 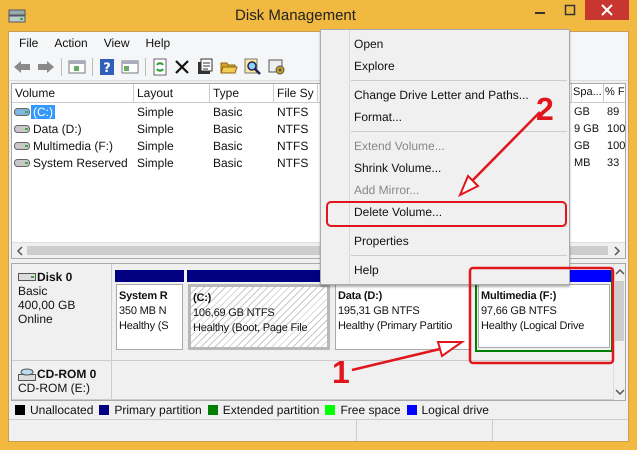 I want to click on partition-name: Data (D:), so click(x=361, y=296).